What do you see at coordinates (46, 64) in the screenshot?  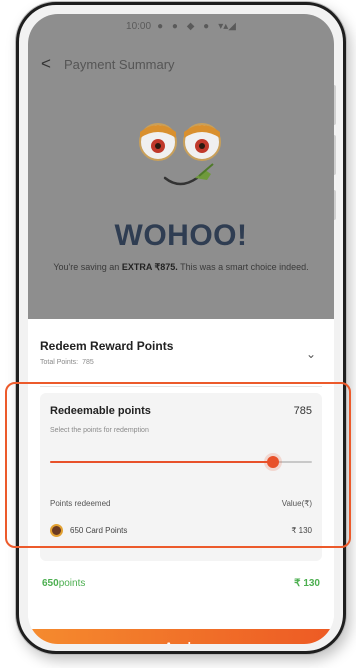 I see `back-arrow-icon: <` at bounding box center [46, 64].